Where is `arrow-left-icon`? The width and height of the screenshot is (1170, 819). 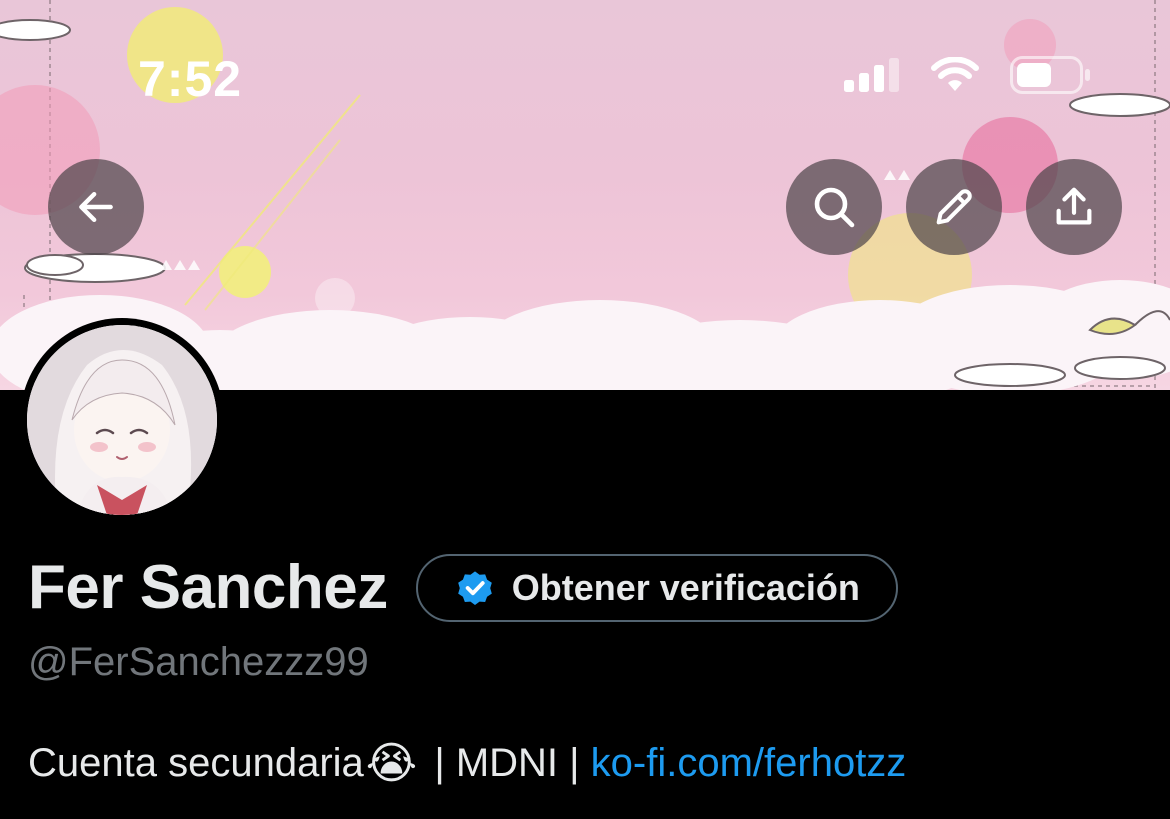 arrow-left-icon is located at coordinates (96, 207).